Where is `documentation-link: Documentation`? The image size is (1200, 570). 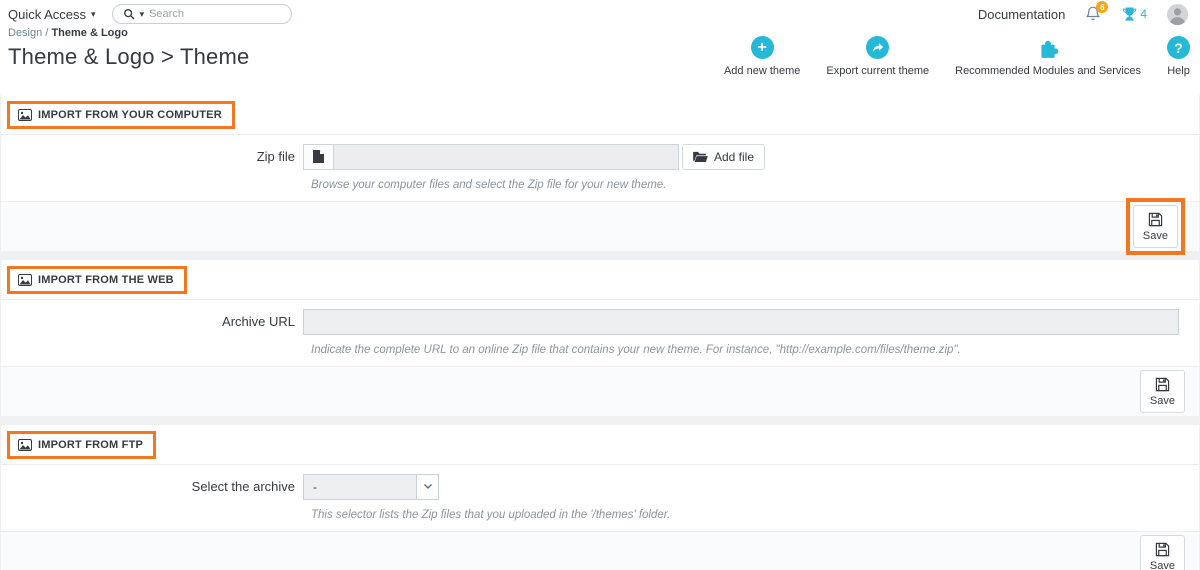 documentation-link: Documentation is located at coordinates (1021, 14).